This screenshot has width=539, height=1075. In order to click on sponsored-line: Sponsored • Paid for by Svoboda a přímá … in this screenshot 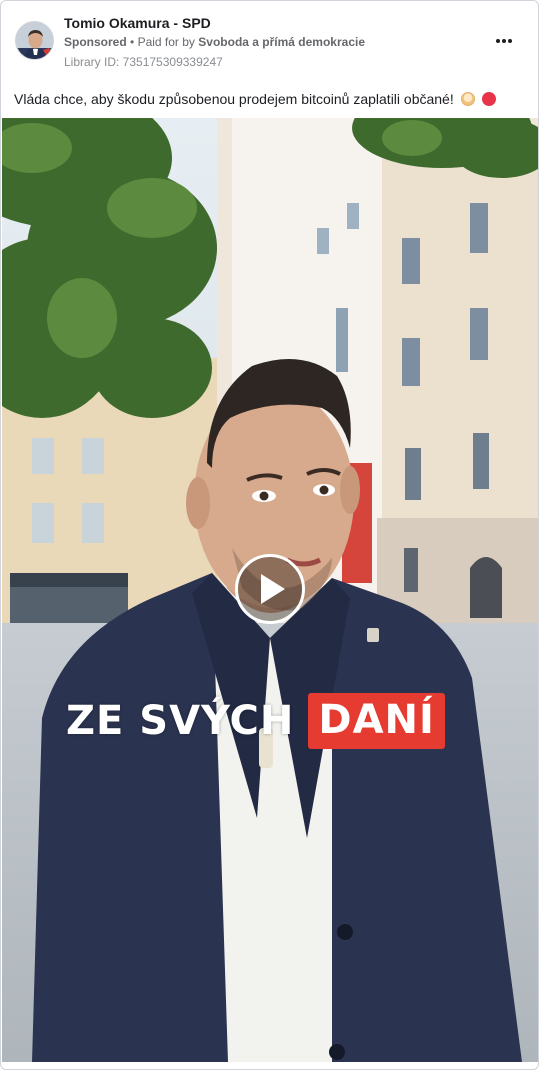, I will do `click(214, 42)`.